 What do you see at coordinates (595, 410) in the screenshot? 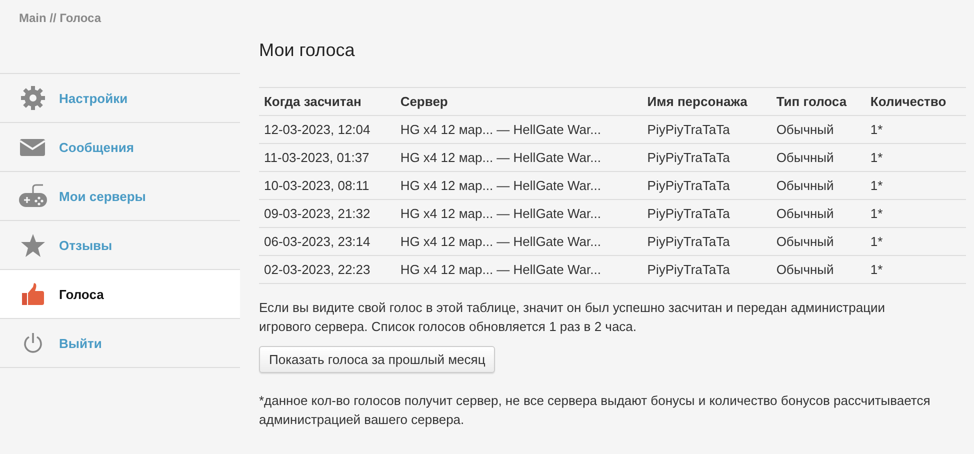
I see `footnote: *данное кол-во голосов получит сервер, не все сервера выдают бонусы и количество бонусов рассчитывается администрацией вашего сервера.` at bounding box center [595, 410].